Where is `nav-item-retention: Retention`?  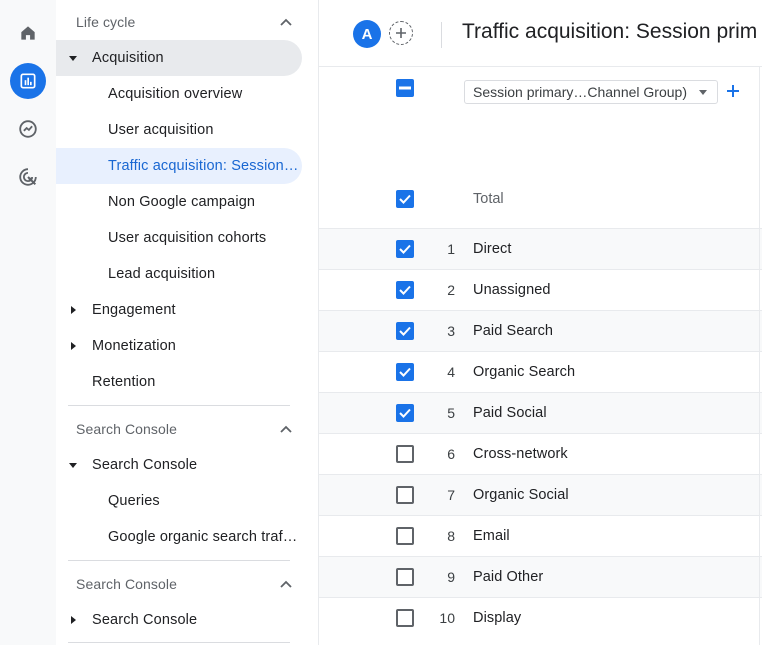
nav-item-retention: Retention is located at coordinates (179, 382).